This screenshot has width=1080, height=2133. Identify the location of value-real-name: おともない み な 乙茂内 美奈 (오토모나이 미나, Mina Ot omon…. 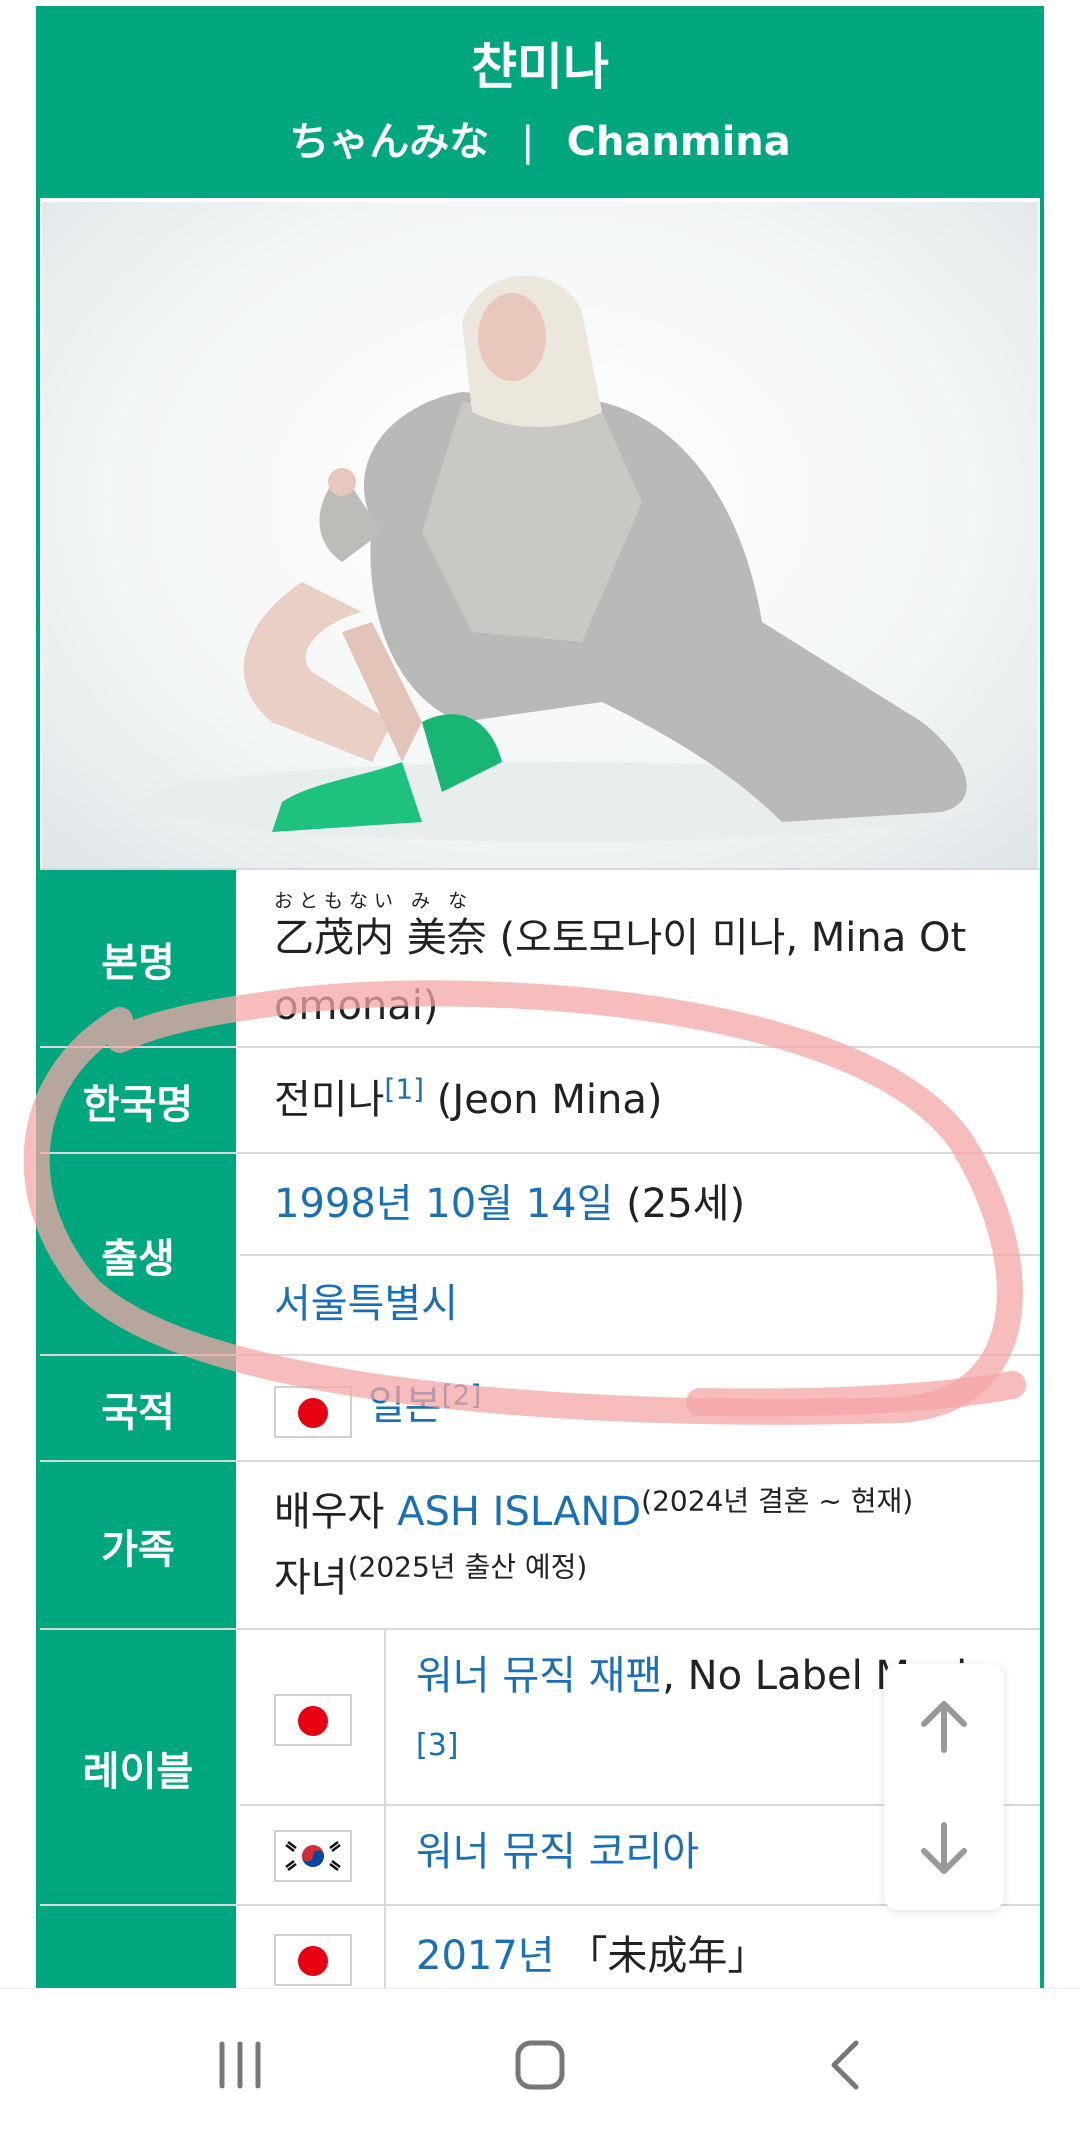
(640, 959).